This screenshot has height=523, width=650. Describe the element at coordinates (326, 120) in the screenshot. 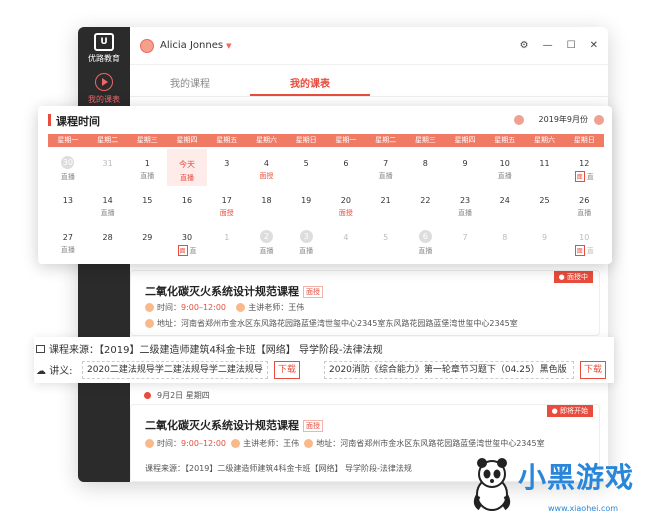

I see `calendar-header: 课程时间 2019年9月份` at that location.